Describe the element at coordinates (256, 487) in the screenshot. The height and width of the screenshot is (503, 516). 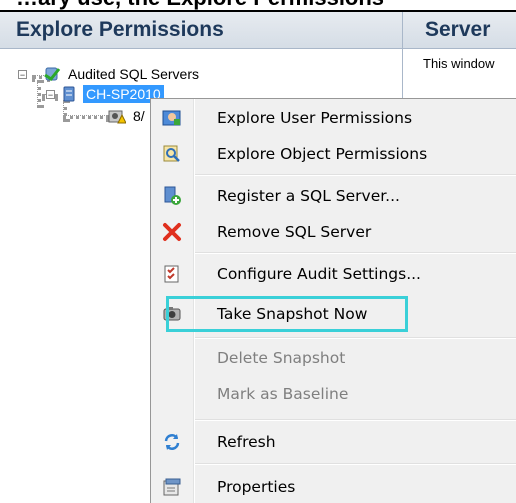
I see `menu-item-label: Properties` at that location.